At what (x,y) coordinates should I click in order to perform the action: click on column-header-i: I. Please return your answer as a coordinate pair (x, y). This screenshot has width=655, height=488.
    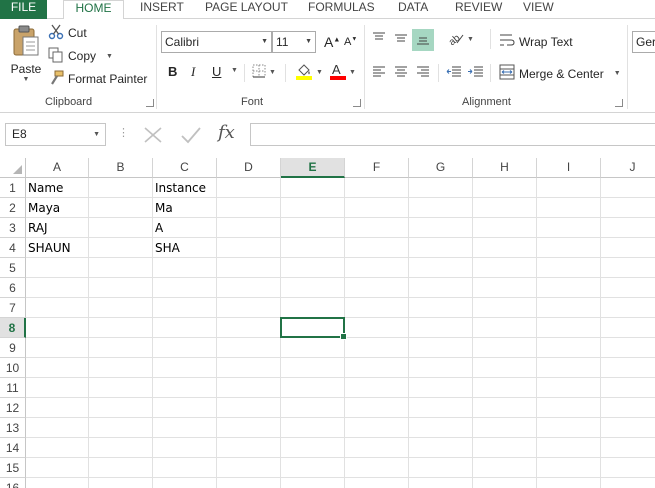
    Looking at the image, I should click on (569, 168).